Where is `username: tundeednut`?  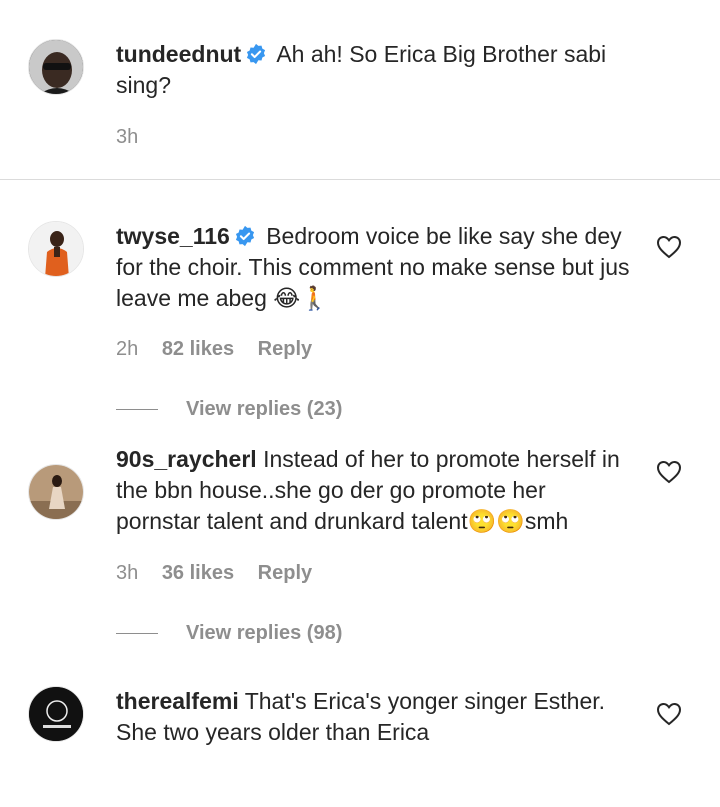
username: tundeednut is located at coordinates (178, 54).